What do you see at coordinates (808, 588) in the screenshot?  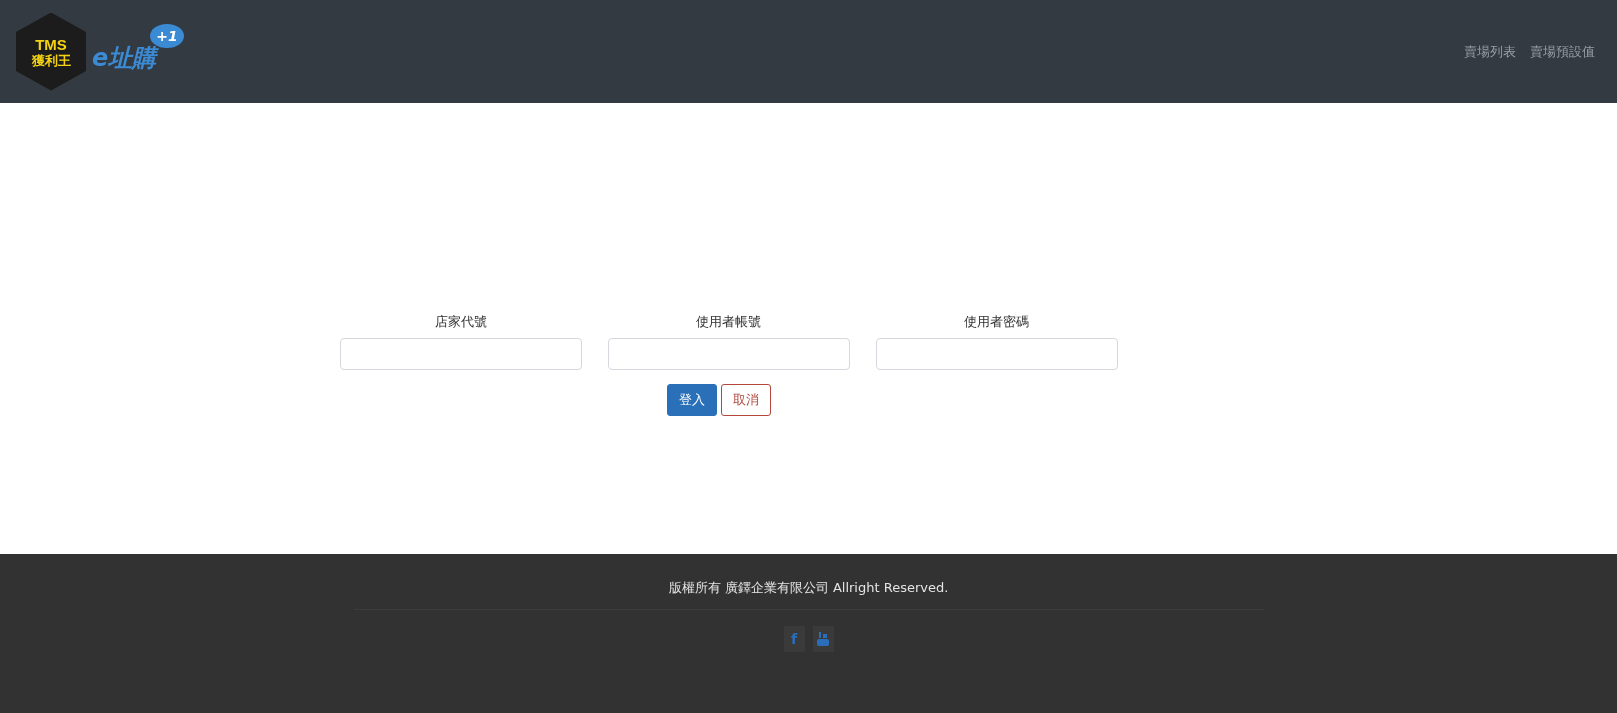 I see `copyright-text: 版權所有 廣鐸企業有限公司 Allright Reserved.` at bounding box center [808, 588].